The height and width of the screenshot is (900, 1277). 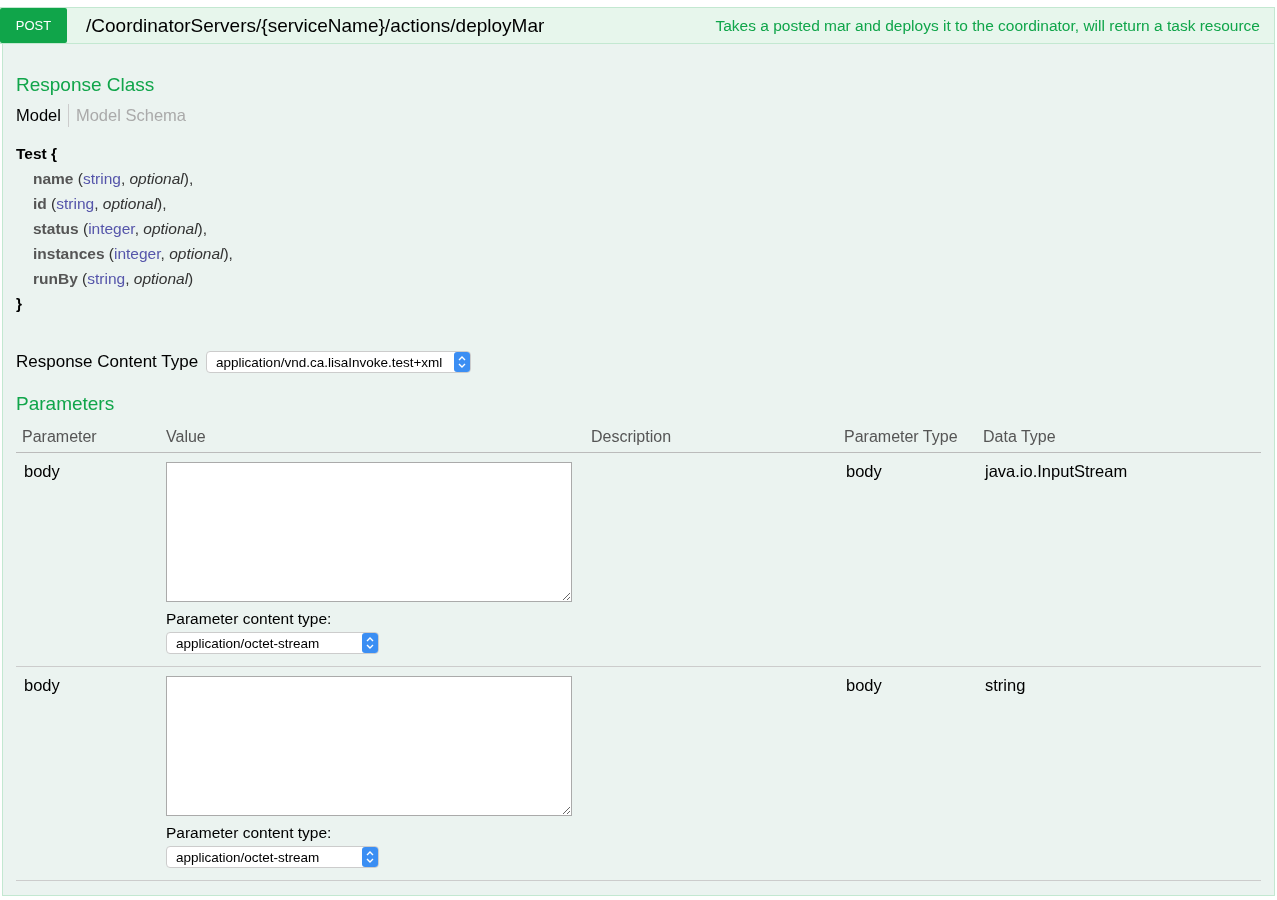 I want to click on column-header: Description, so click(x=711, y=437).